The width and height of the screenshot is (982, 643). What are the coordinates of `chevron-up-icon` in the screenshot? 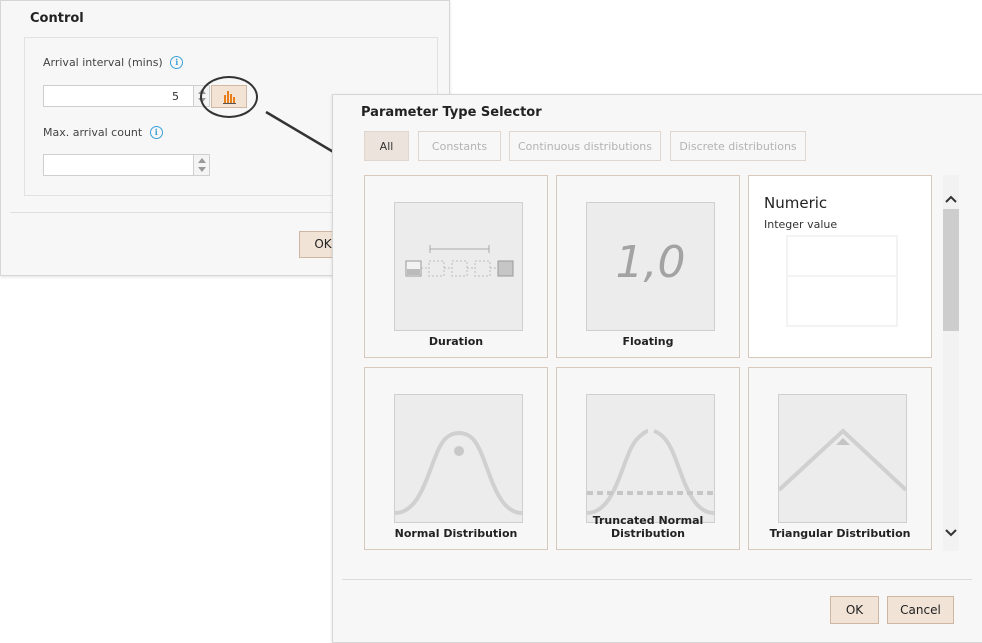 It's located at (202, 160).